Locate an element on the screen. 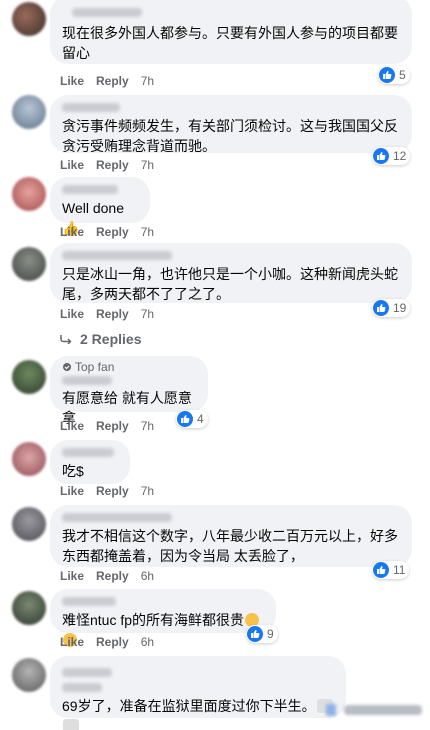 The height and width of the screenshot is (730, 430). view-replies-button: 2 Replies is located at coordinates (100, 339).